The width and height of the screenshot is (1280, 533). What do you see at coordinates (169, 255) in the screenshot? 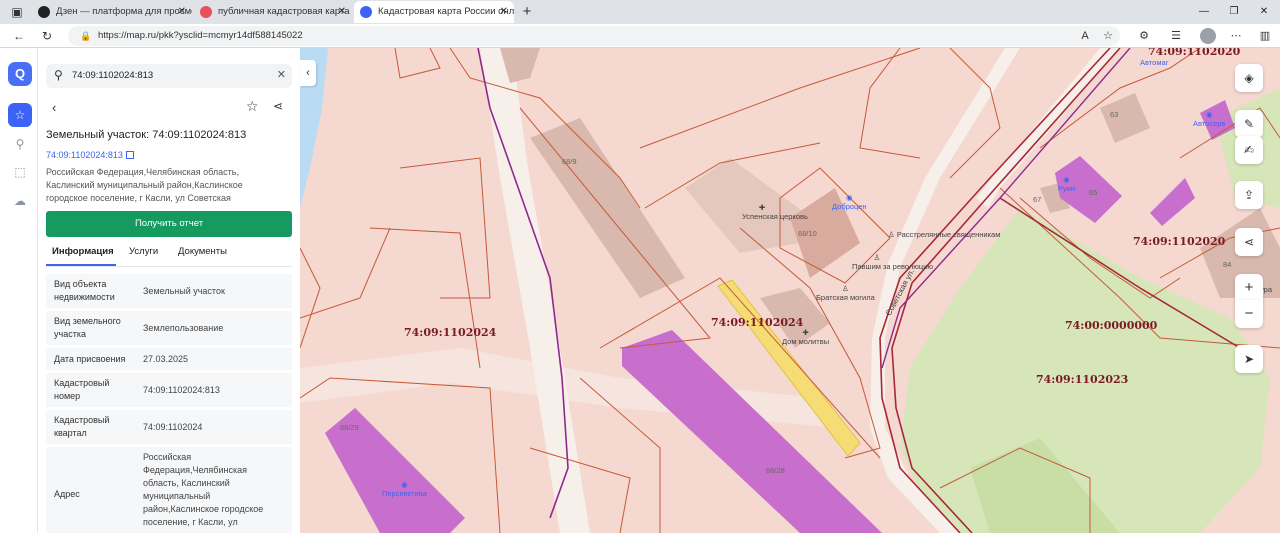
I see `panel-tabs: Информация Услуги Документы` at bounding box center [169, 255].